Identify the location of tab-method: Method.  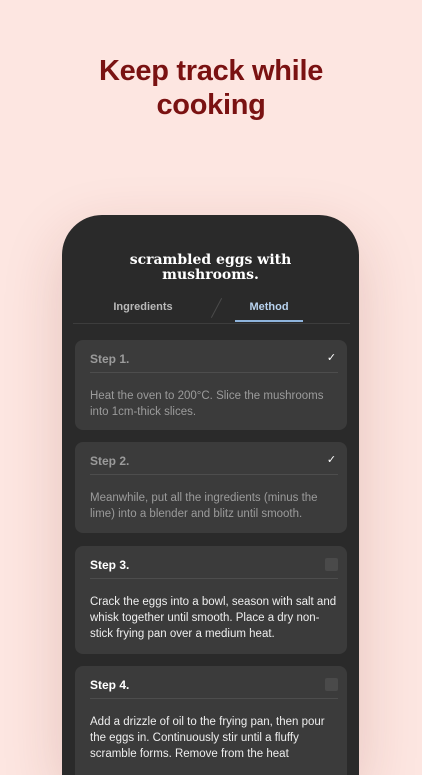
(269, 307).